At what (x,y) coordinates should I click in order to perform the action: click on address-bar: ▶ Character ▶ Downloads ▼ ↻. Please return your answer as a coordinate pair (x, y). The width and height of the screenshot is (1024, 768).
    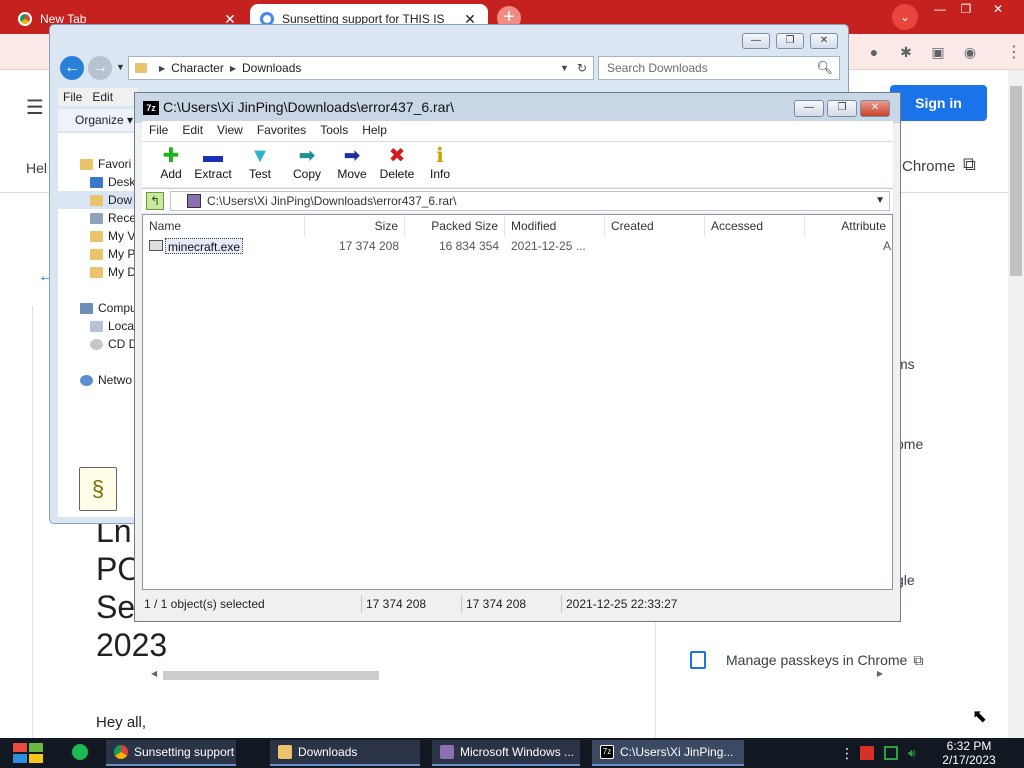
    Looking at the image, I should click on (361, 68).